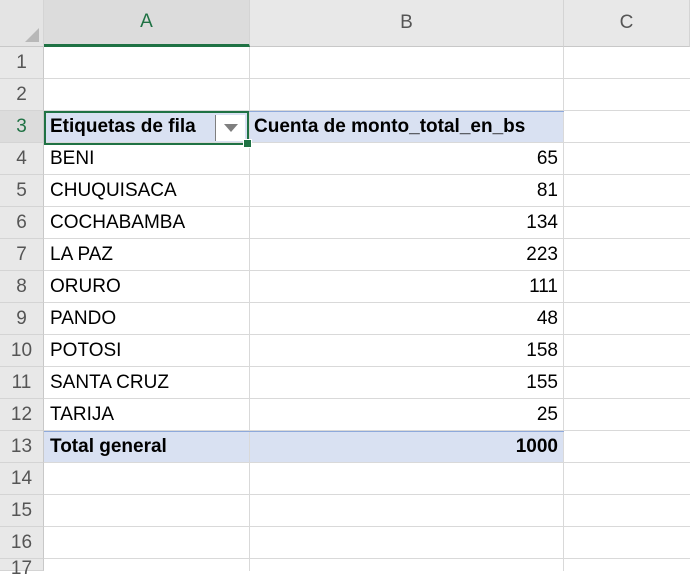 This screenshot has height=579, width=690. I want to click on pivot-row-label: BENI, so click(147, 159).